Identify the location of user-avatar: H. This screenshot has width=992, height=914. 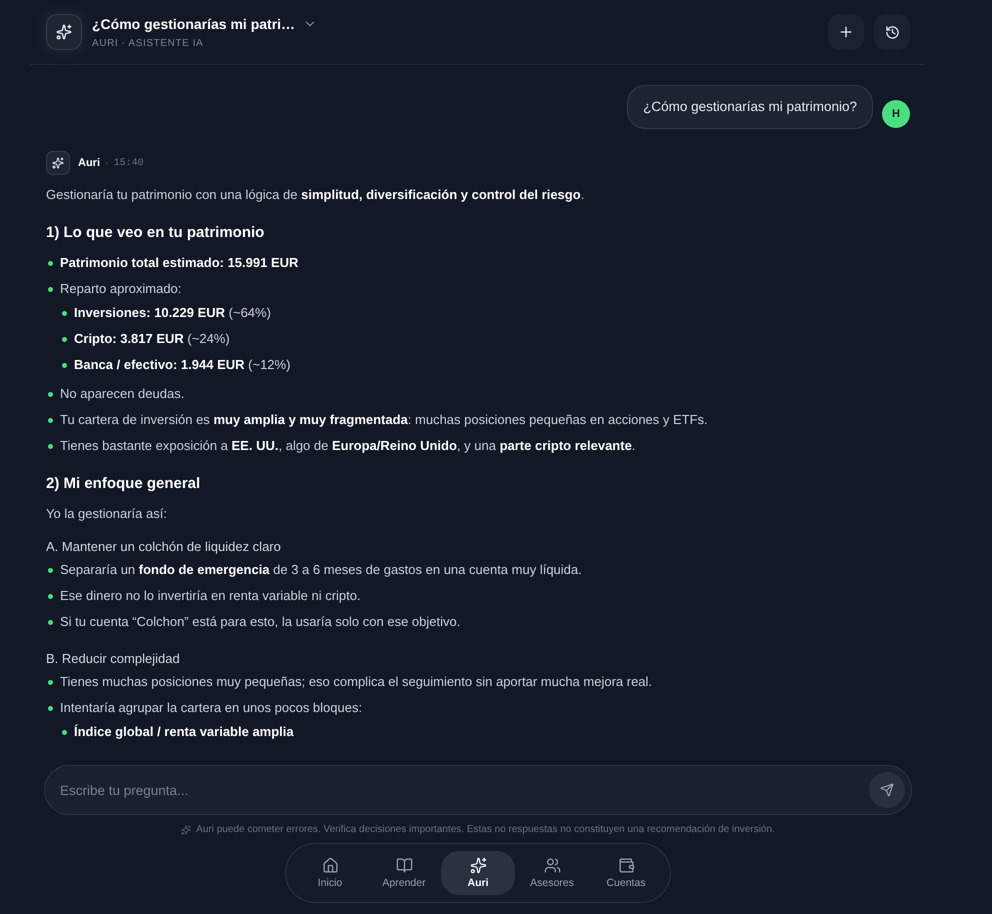
(896, 114).